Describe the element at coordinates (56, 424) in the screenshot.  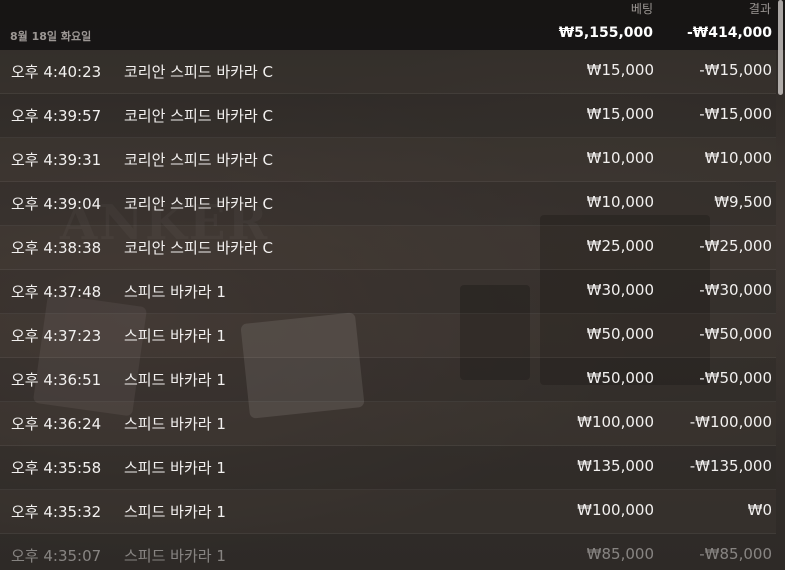
I see `row-time: 오후 4:36:24` at that location.